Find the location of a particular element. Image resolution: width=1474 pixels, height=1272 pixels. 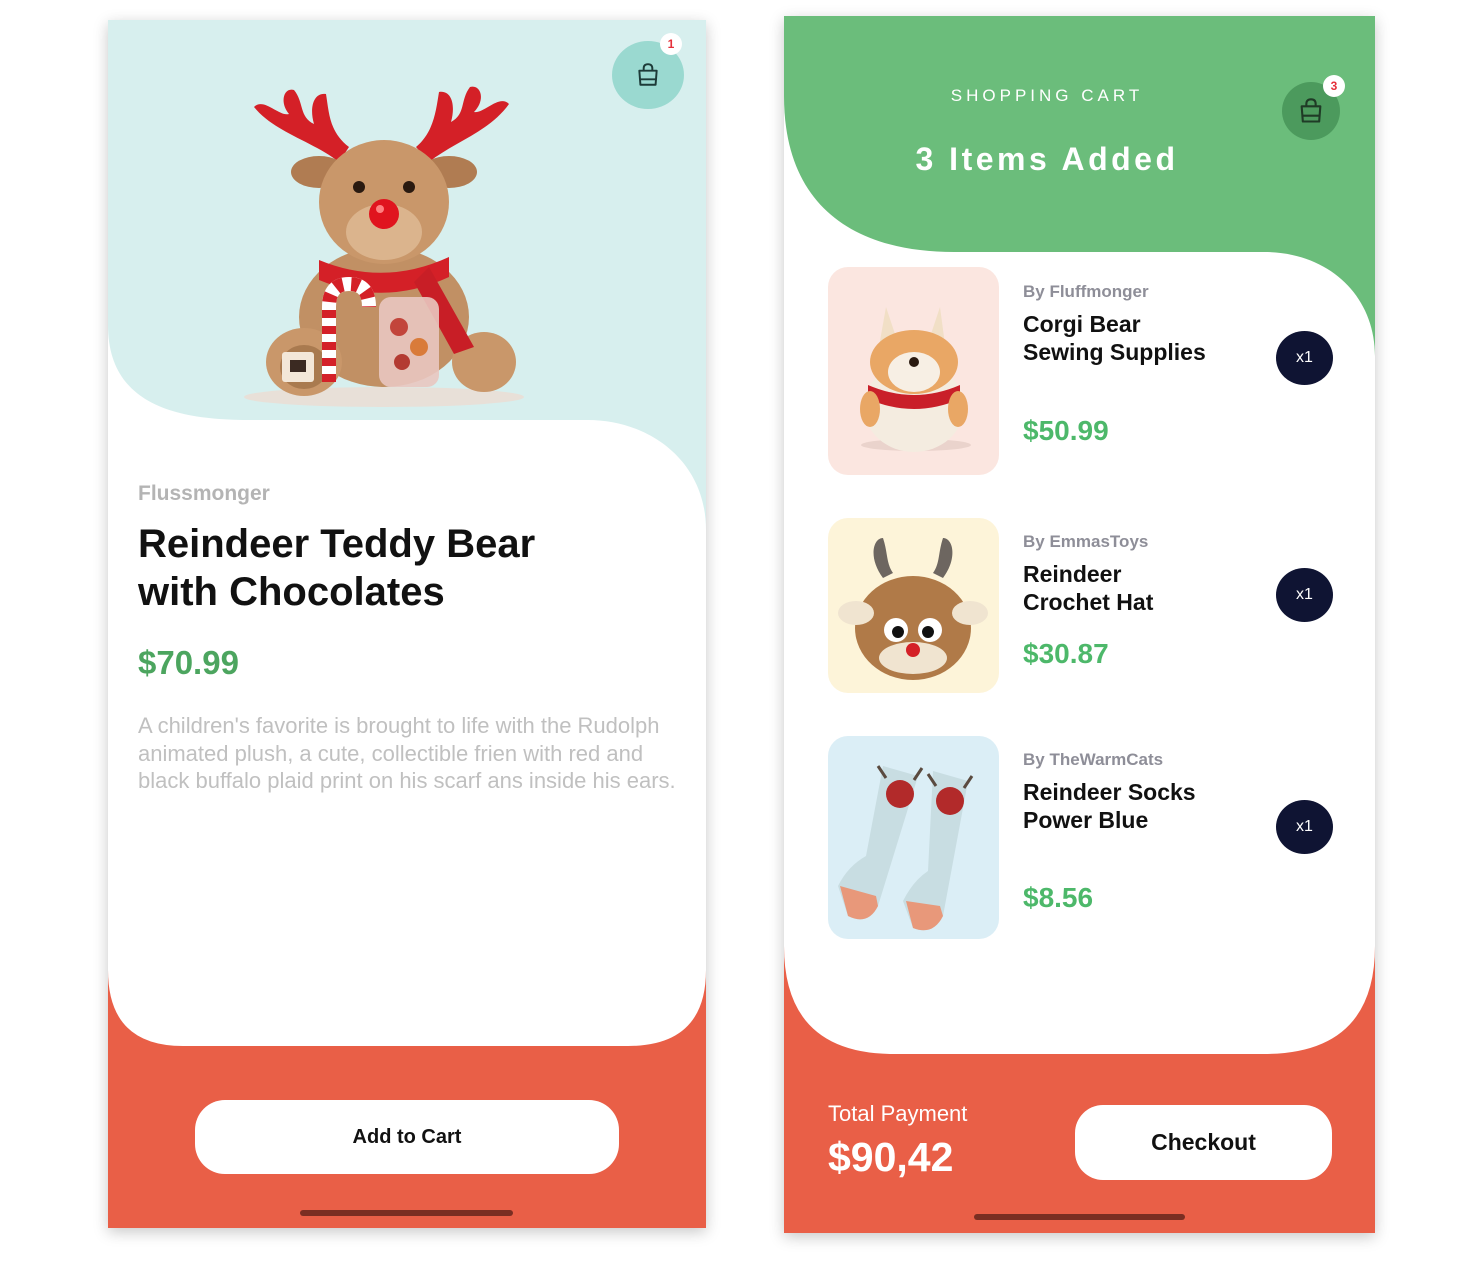

product-seller: Flussmonger is located at coordinates (204, 493).